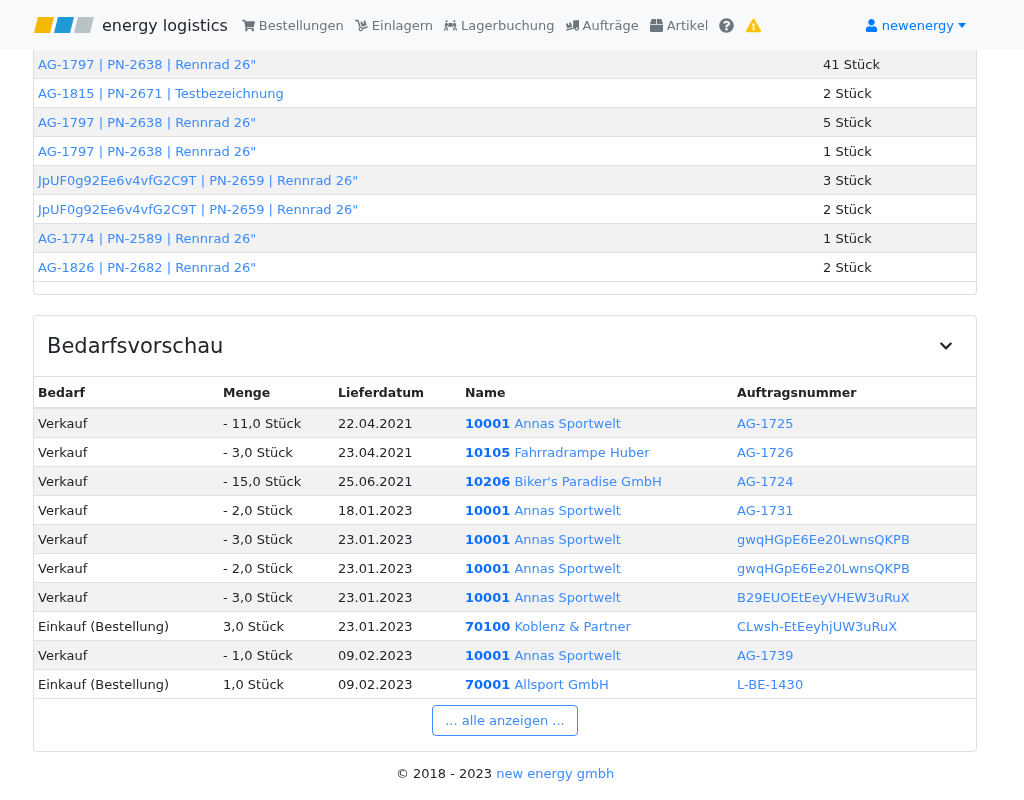 Image resolution: width=1024 pixels, height=800 pixels. Describe the element at coordinates (962, 25) in the screenshot. I see `caret-icon` at that location.